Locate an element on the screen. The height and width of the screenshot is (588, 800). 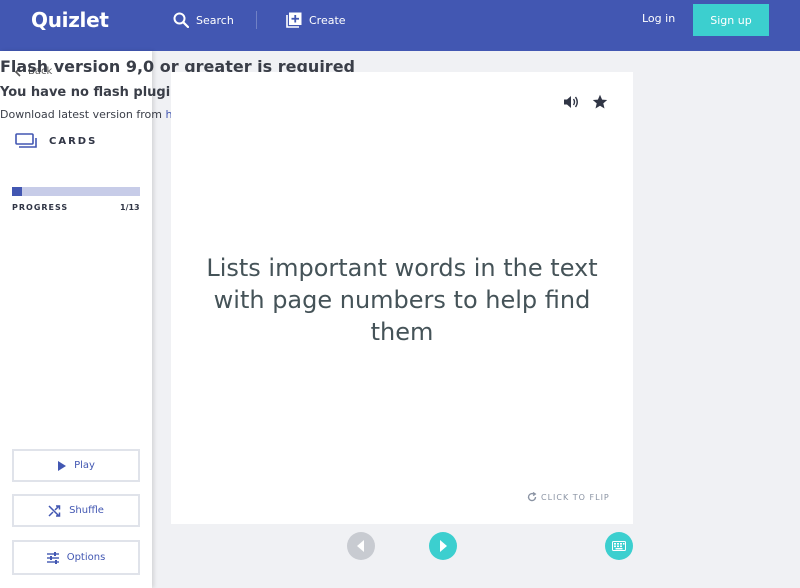
mode-label: CARDS is located at coordinates (73, 141).